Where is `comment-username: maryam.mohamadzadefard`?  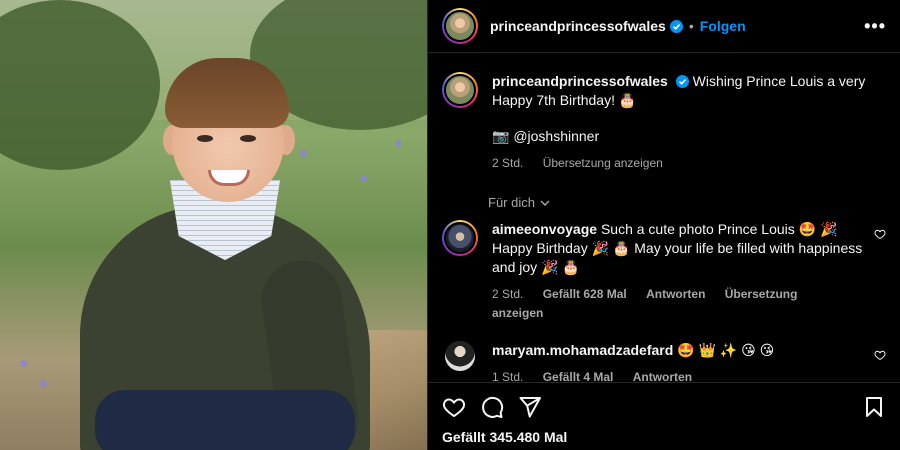 comment-username: maryam.mohamadzadefard is located at coordinates (582, 350).